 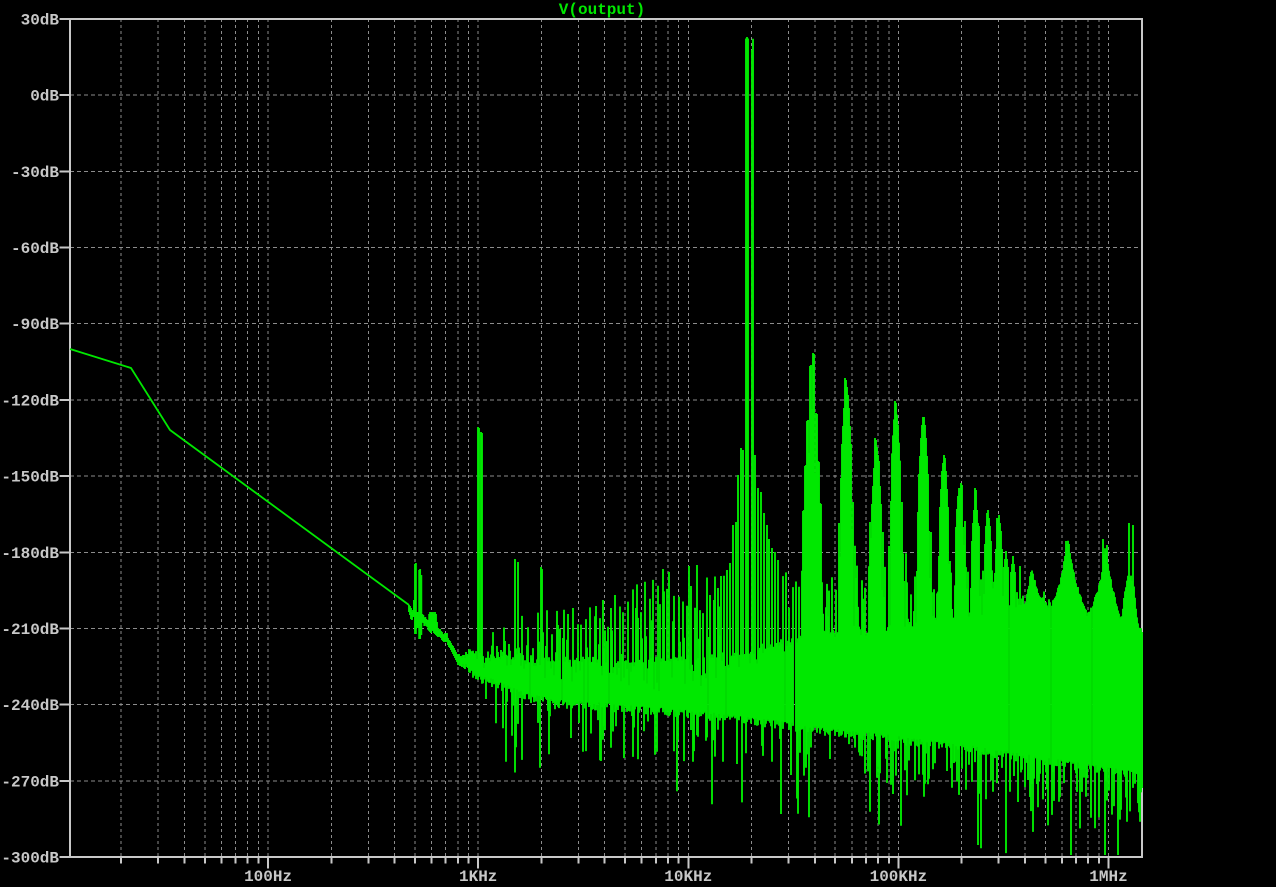 I want to click on svg-text: -270dB, so click(x=30, y=782).